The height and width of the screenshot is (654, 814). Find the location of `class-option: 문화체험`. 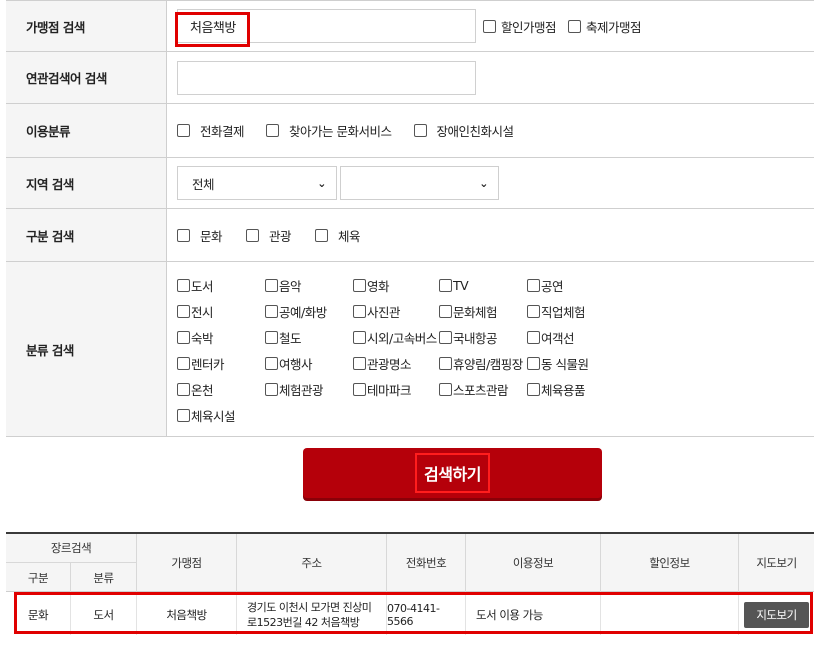

class-option: 문화체험 is located at coordinates (483, 311).